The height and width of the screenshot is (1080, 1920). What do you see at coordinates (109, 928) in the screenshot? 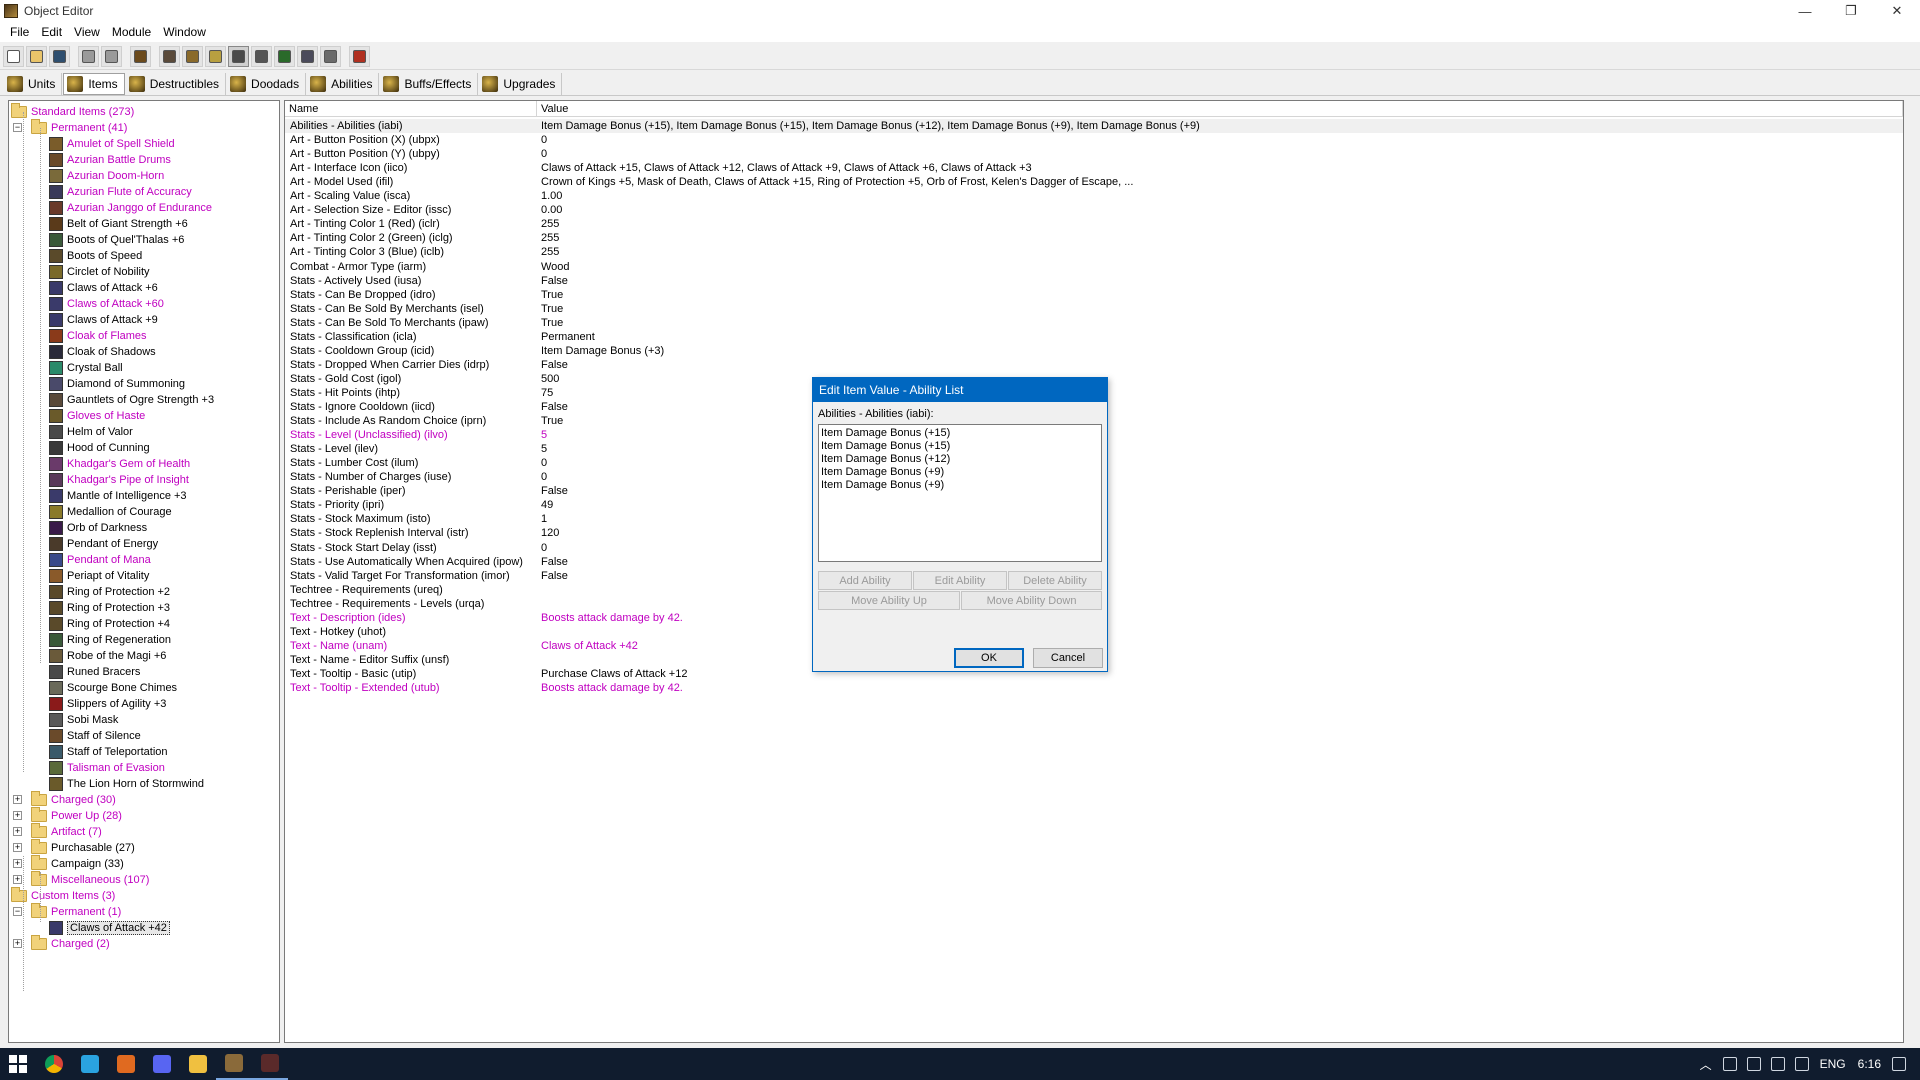
I see `tree-item: Claws of Attack +42` at bounding box center [109, 928].